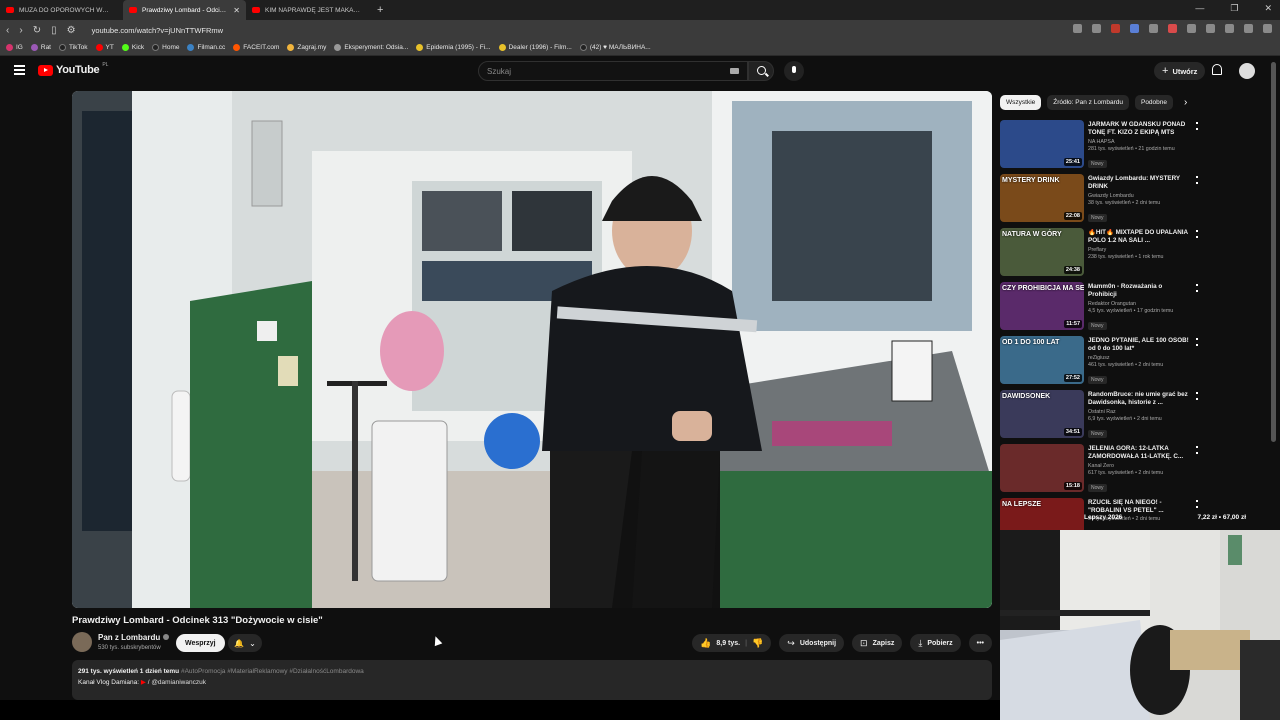 The width and height of the screenshot is (1280, 720). I want to click on download-button: ⤓ Pobierz, so click(935, 643).